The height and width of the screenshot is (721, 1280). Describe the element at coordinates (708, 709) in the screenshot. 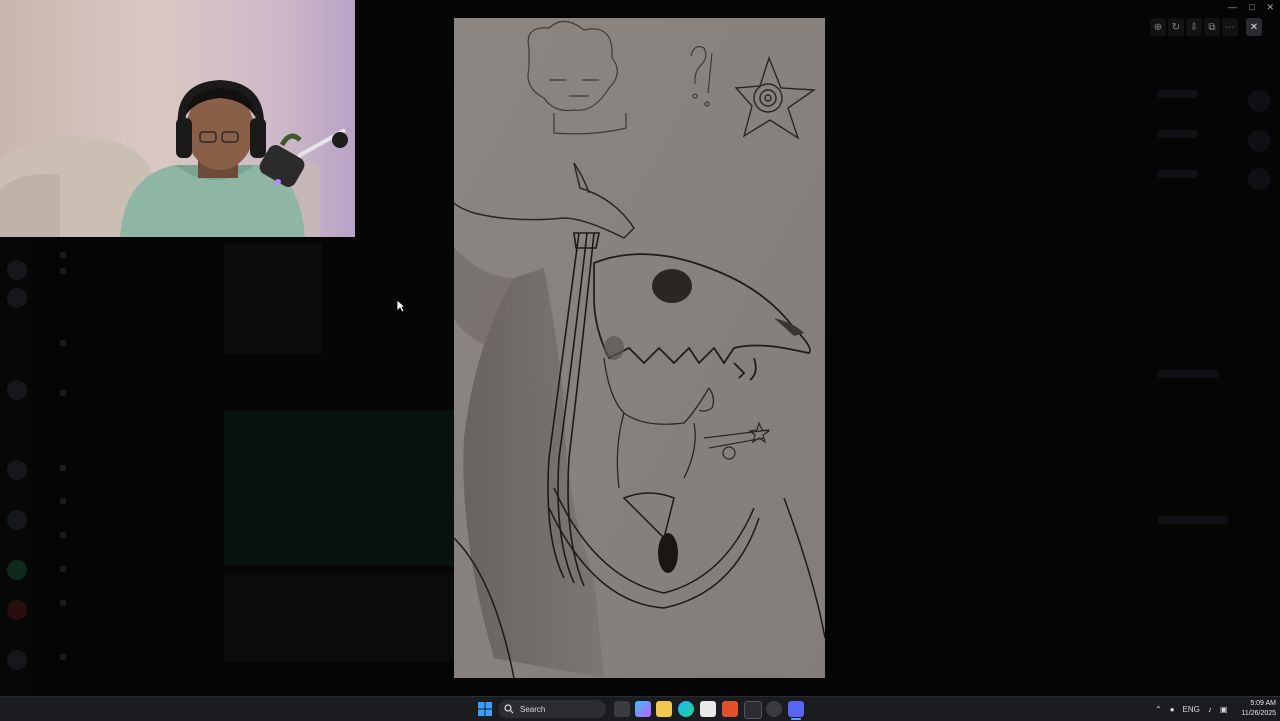

I see `store-icon` at that location.